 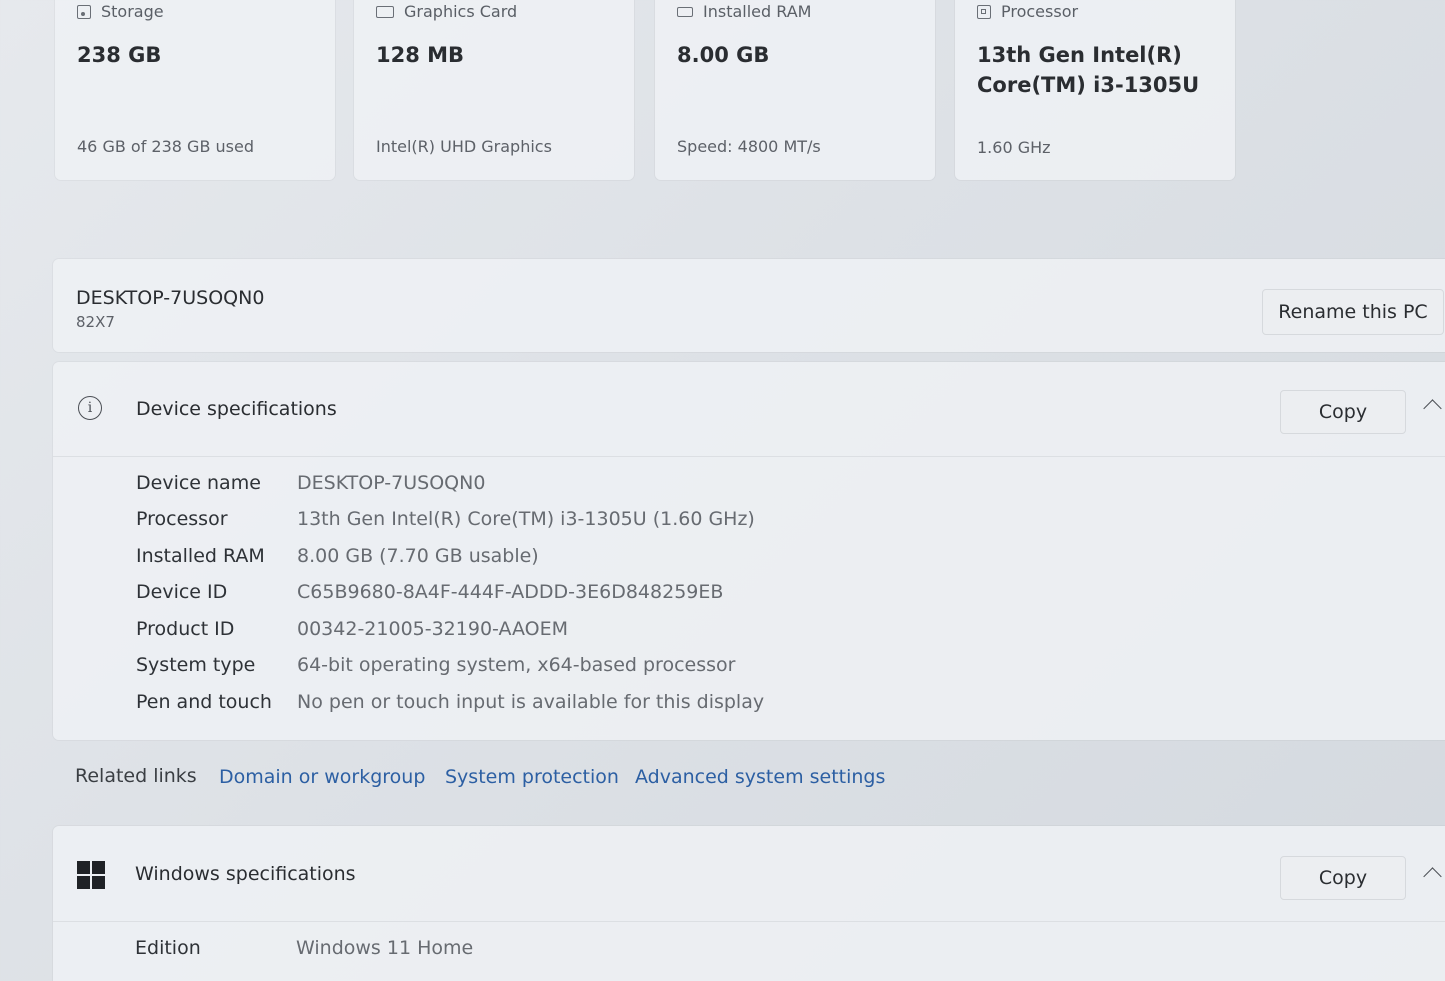 I want to click on device-specifications-header: i Device specifications Copy, so click(x=749, y=409).